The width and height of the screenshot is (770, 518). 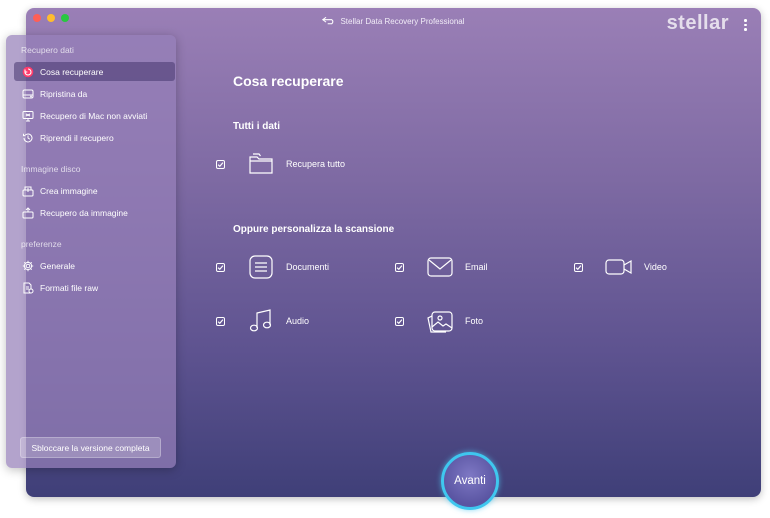 I want to click on sidebar-item-general: Generale, so click(x=94, y=265).